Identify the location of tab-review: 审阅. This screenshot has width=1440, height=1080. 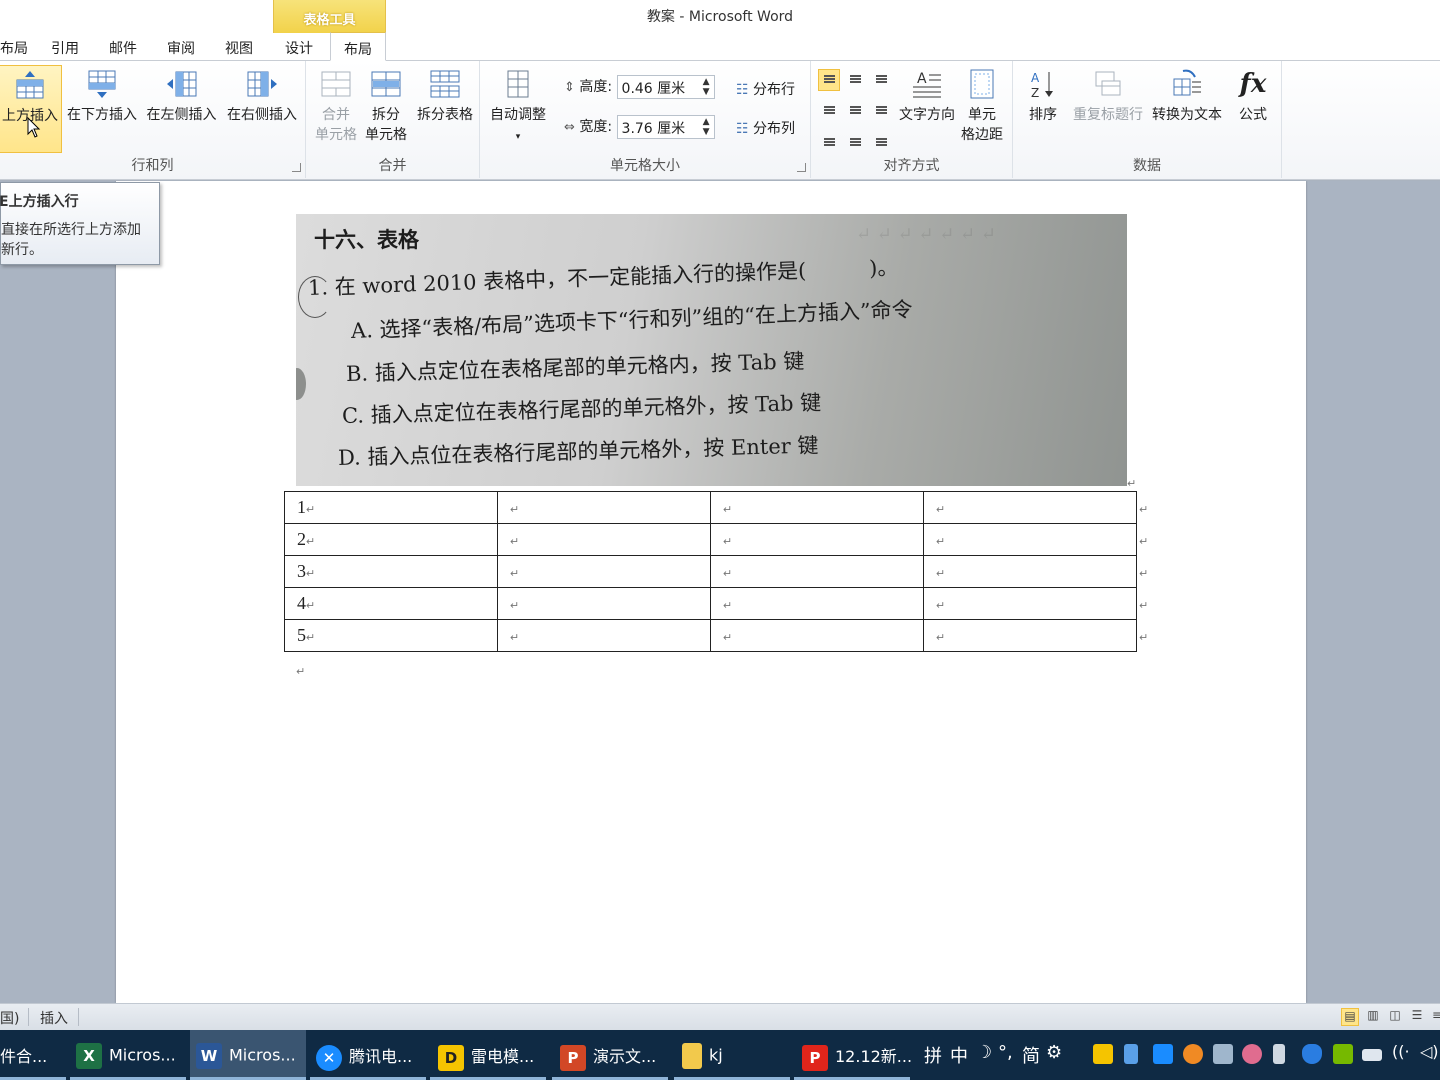
(181, 48).